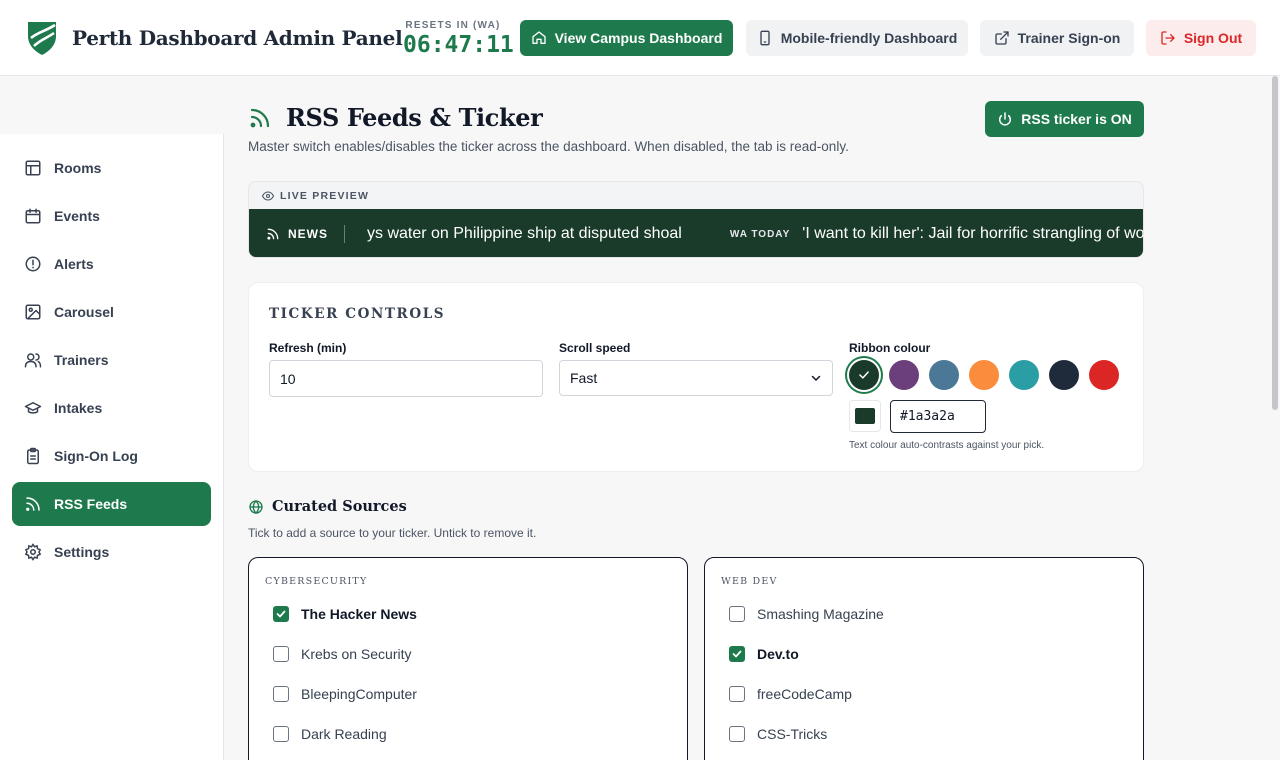  I want to click on mobile-dashboard-button: Mobile-friendly Dashboard, so click(857, 38).